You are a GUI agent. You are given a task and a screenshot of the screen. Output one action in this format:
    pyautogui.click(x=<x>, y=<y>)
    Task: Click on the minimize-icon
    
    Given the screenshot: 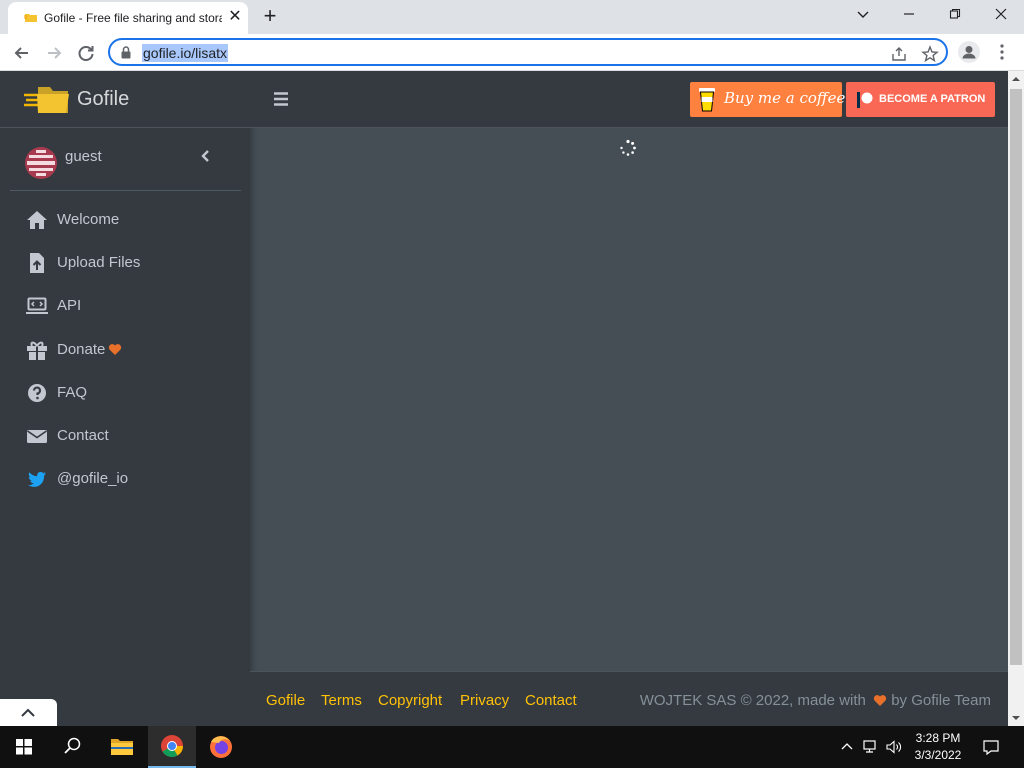 What is the action you would take?
    pyautogui.click(x=909, y=15)
    